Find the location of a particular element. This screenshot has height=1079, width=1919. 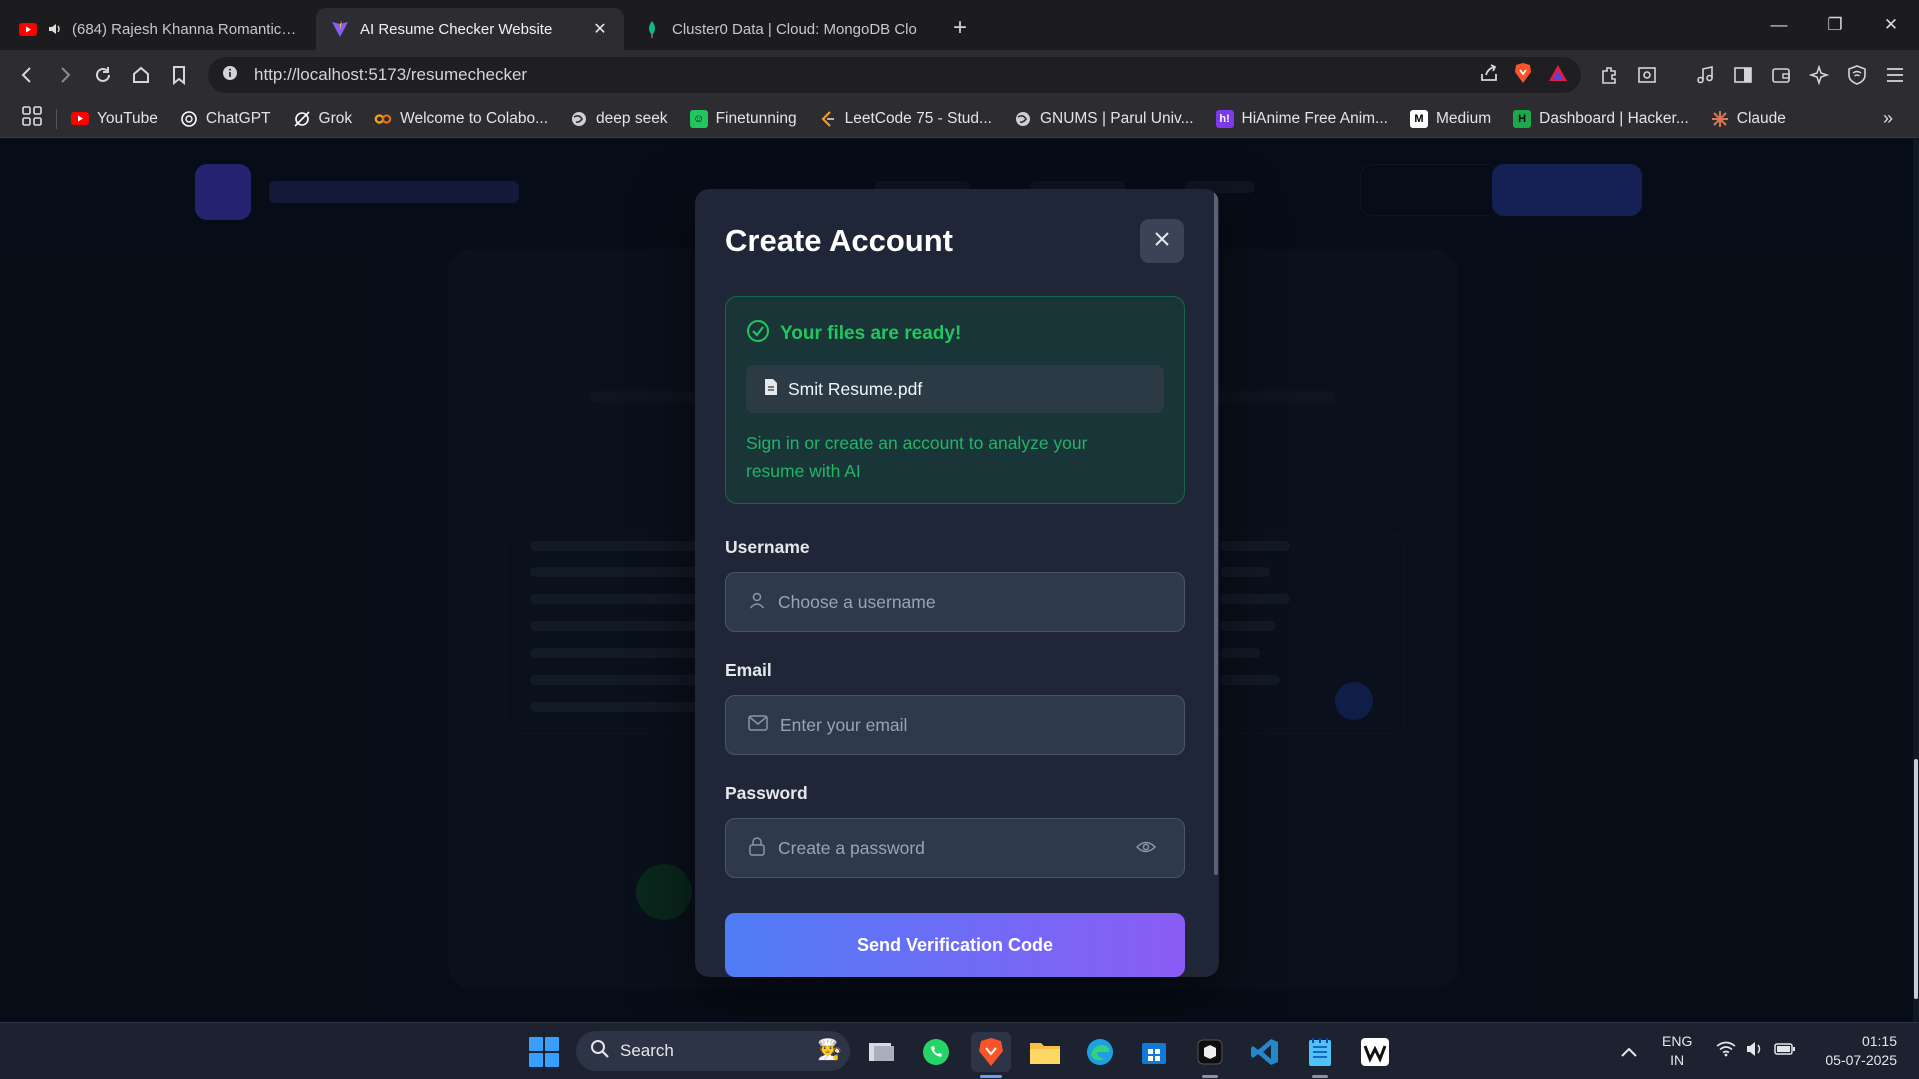

bookmark-icon is located at coordinates (179, 75).